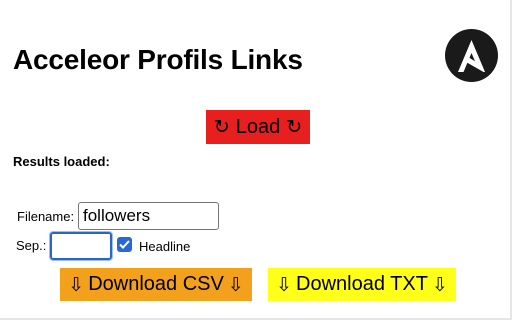 Image resolution: width=512 pixels, height=320 pixels. I want to click on checkmark-icon, so click(124, 244).